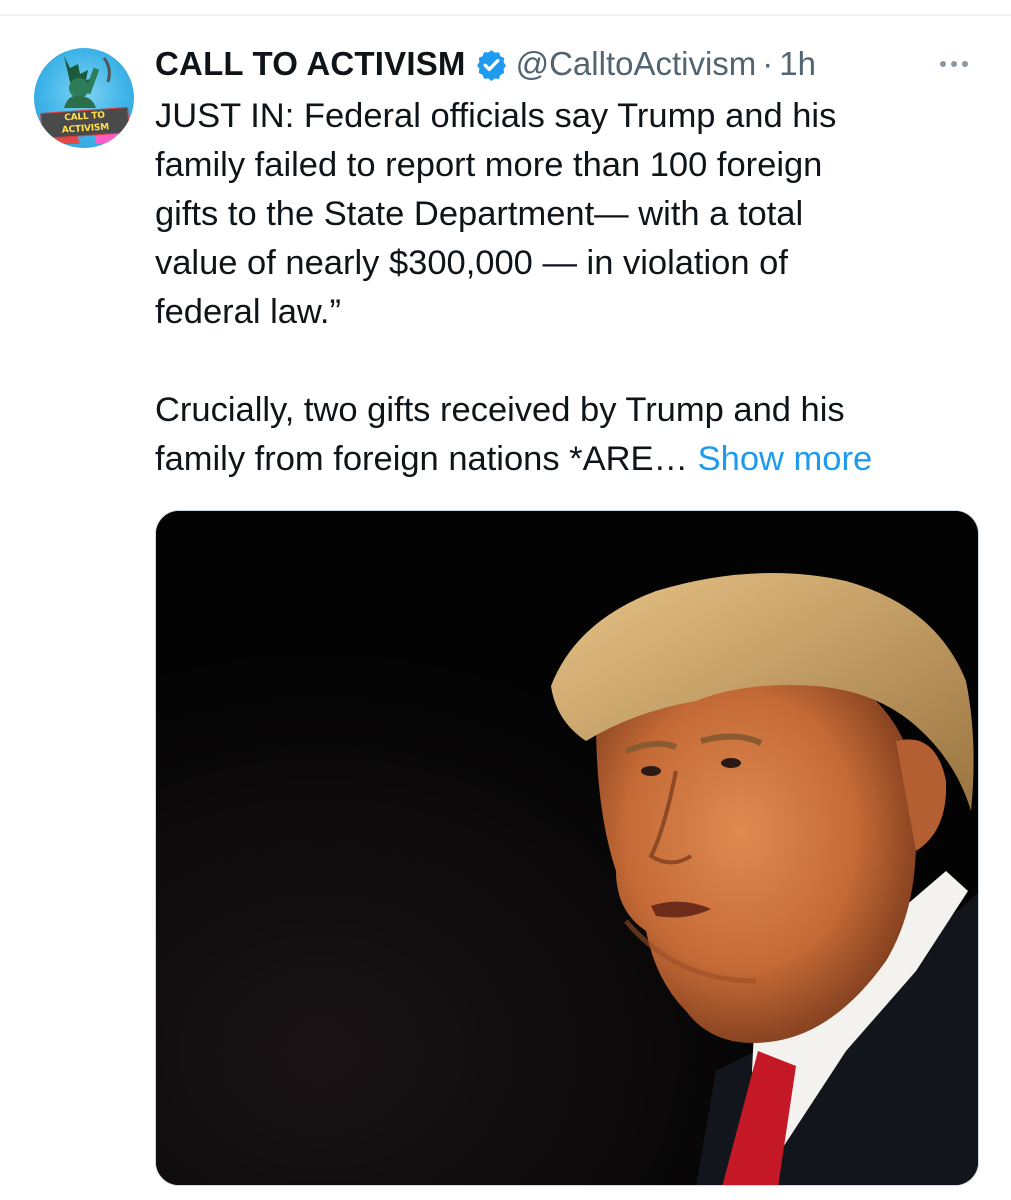 The height and width of the screenshot is (1200, 1011). What do you see at coordinates (310, 64) in the screenshot?
I see `display-name: CALL TO ACTIVISM` at bounding box center [310, 64].